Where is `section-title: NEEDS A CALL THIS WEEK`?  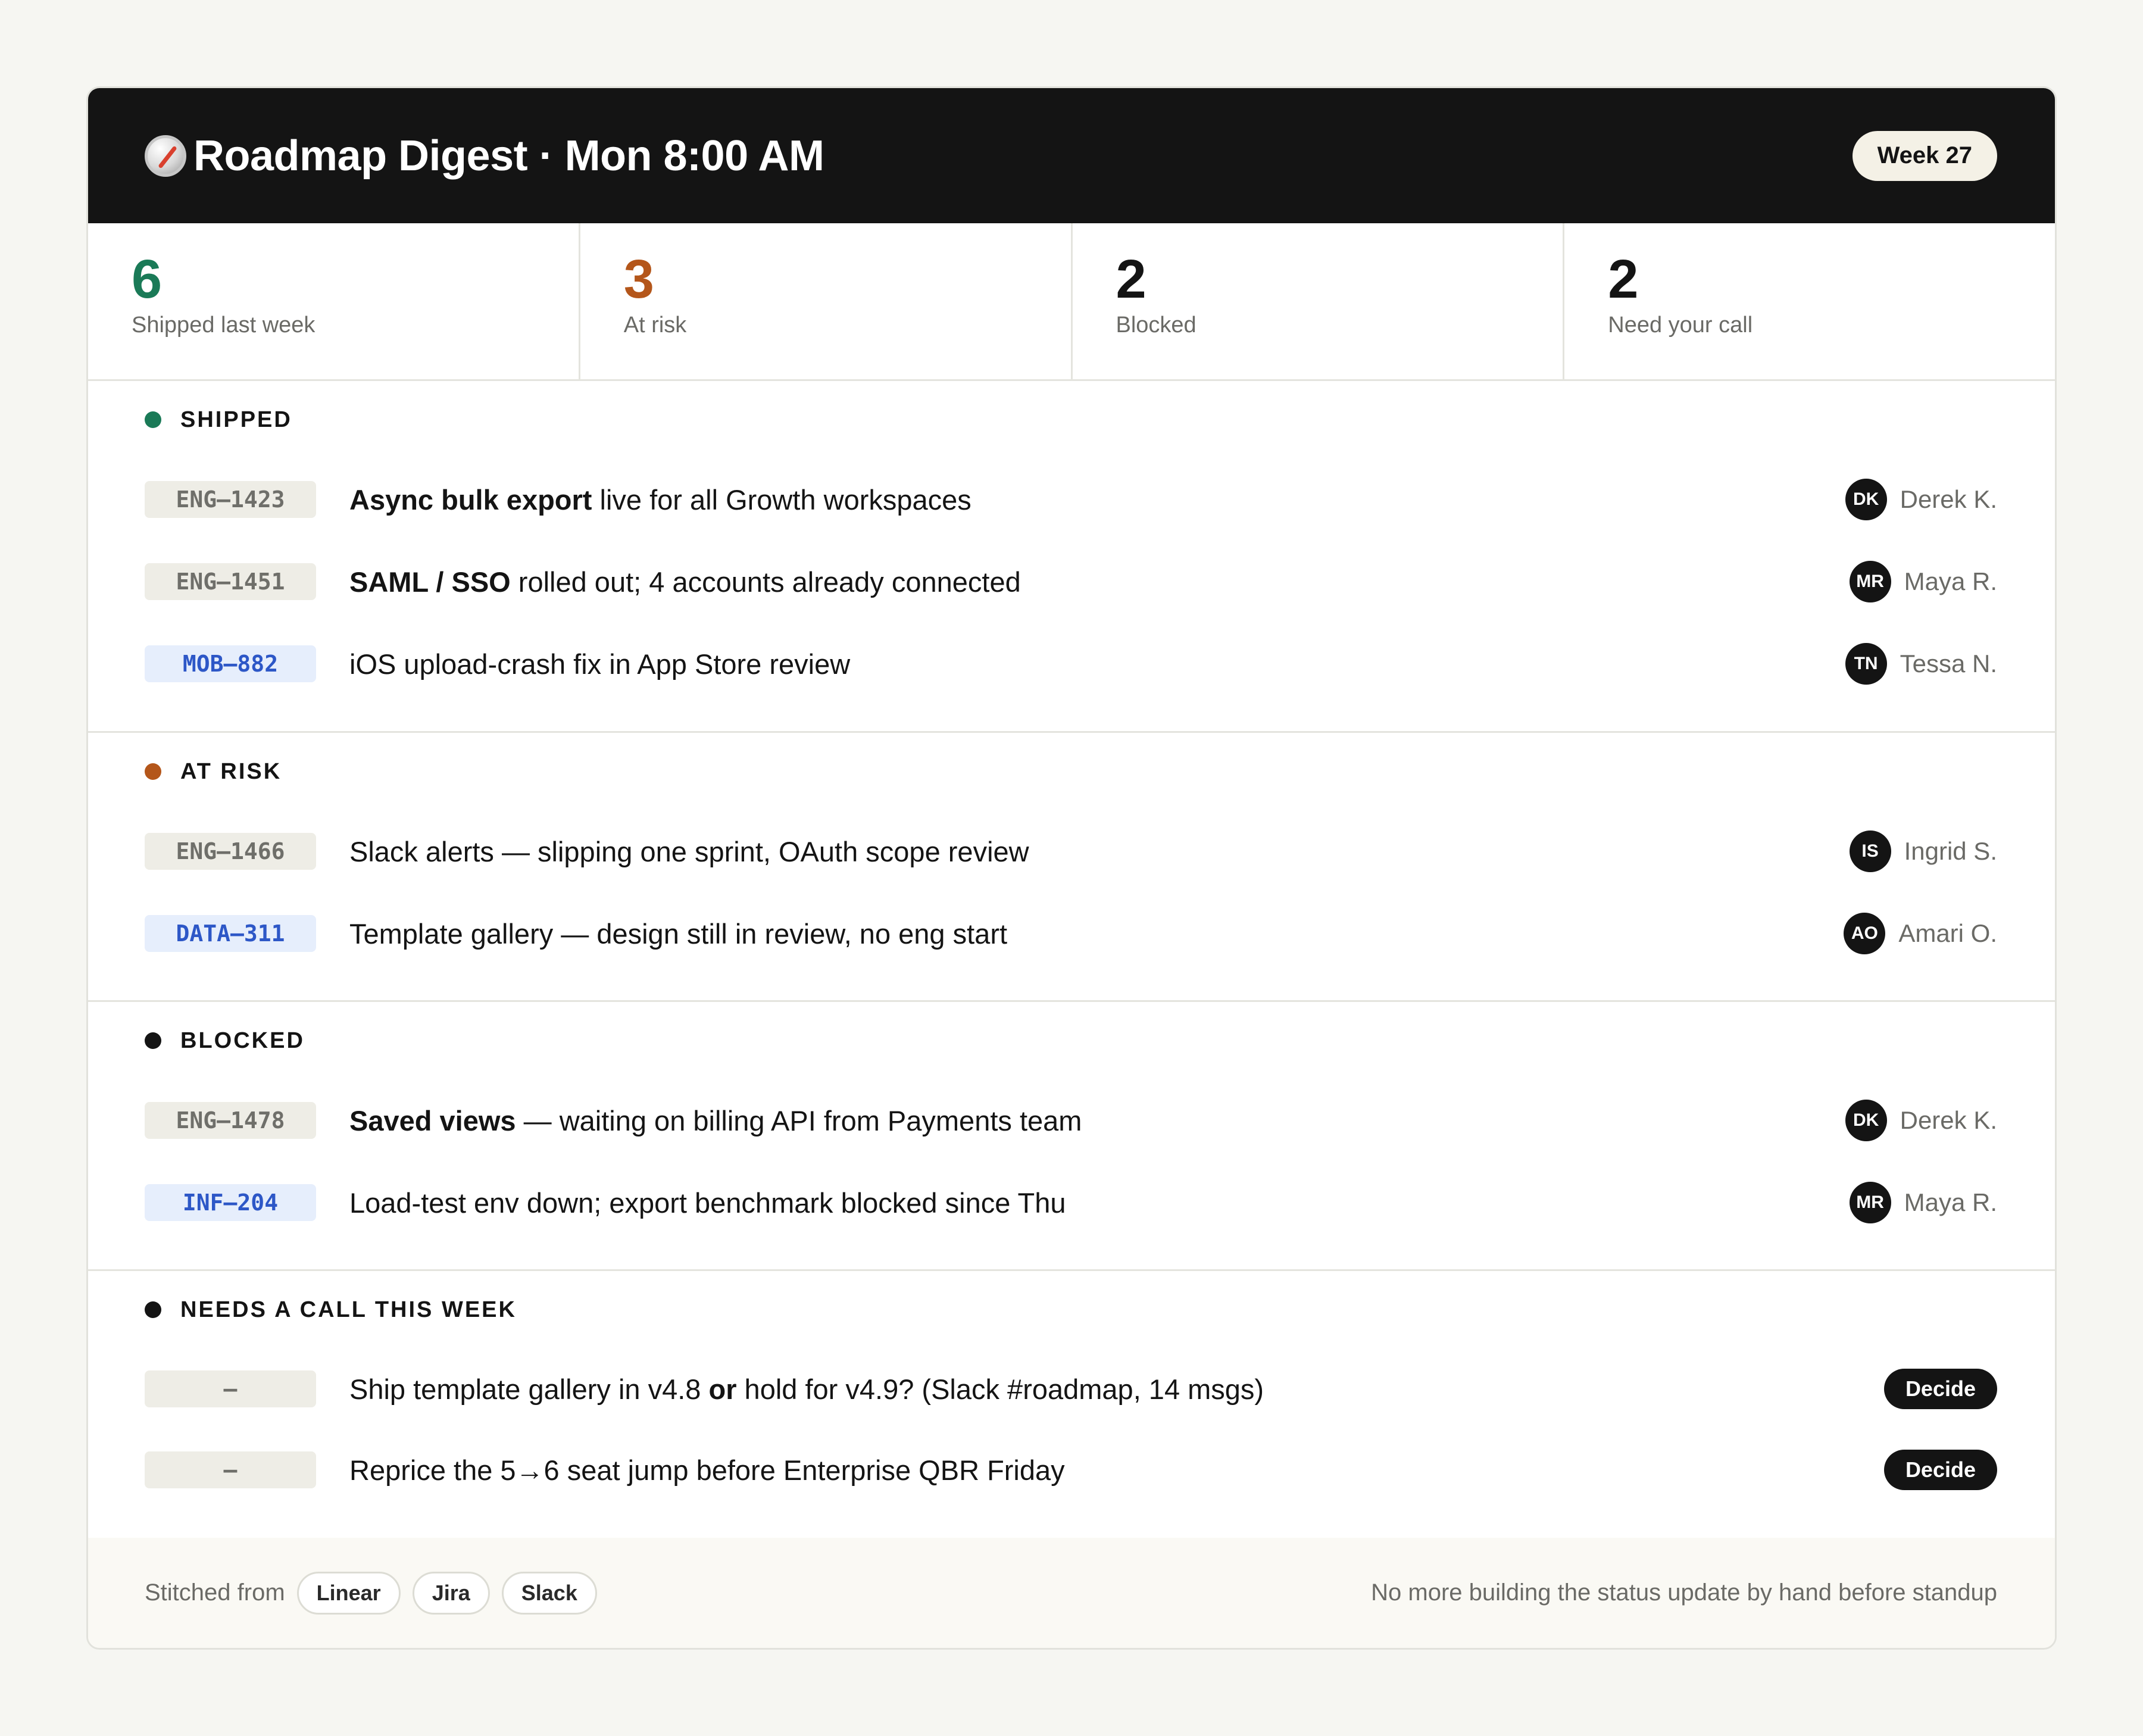
section-title: NEEDS A CALL THIS WEEK is located at coordinates (348, 1309).